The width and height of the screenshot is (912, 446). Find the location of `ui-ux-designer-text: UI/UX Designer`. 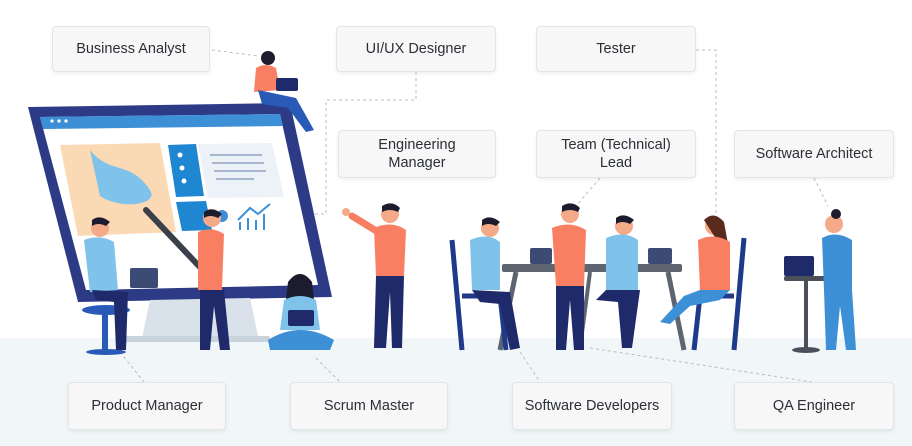

ui-ux-designer-text: UI/UX Designer is located at coordinates (416, 49).